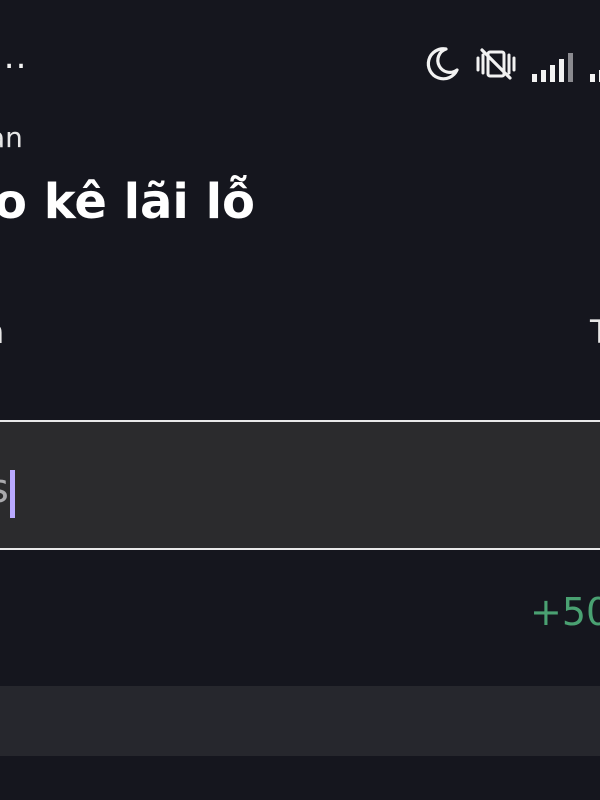 Image resolution: width=600 pixels, height=800 pixels. Describe the element at coordinates (595, 332) in the screenshot. I see `section-right-label: T` at that location.